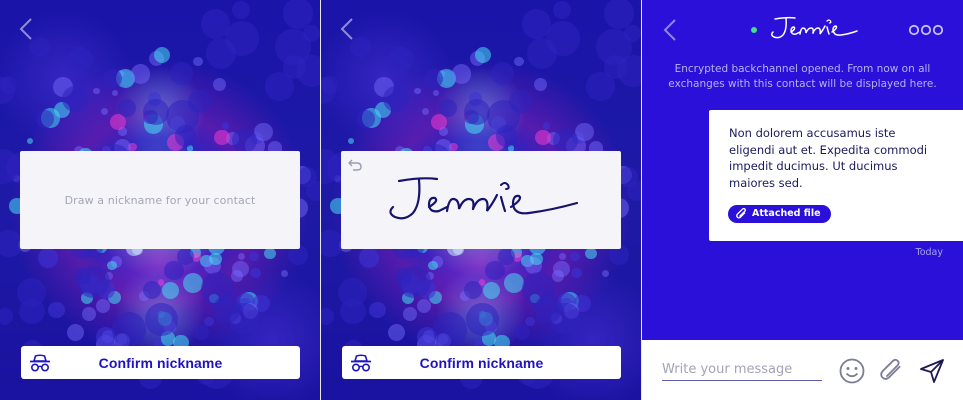 The height and width of the screenshot is (400, 963). What do you see at coordinates (355, 165) in the screenshot?
I see `undo-icon` at bounding box center [355, 165].